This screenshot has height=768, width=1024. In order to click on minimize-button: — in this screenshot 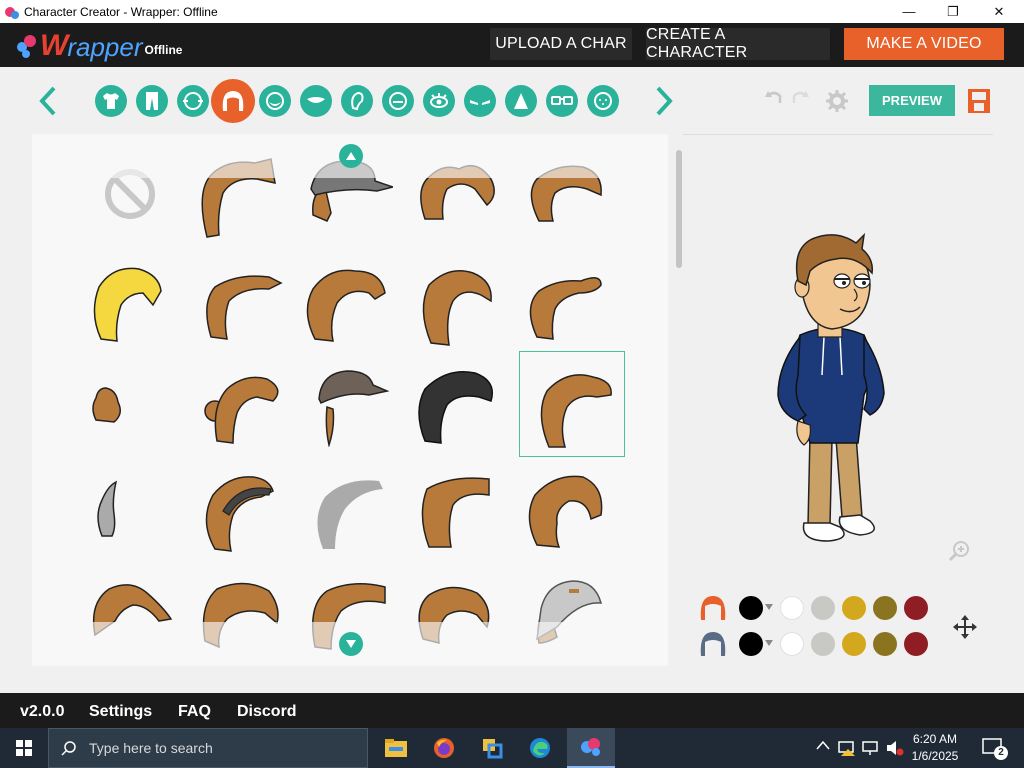, I will do `click(909, 11)`.